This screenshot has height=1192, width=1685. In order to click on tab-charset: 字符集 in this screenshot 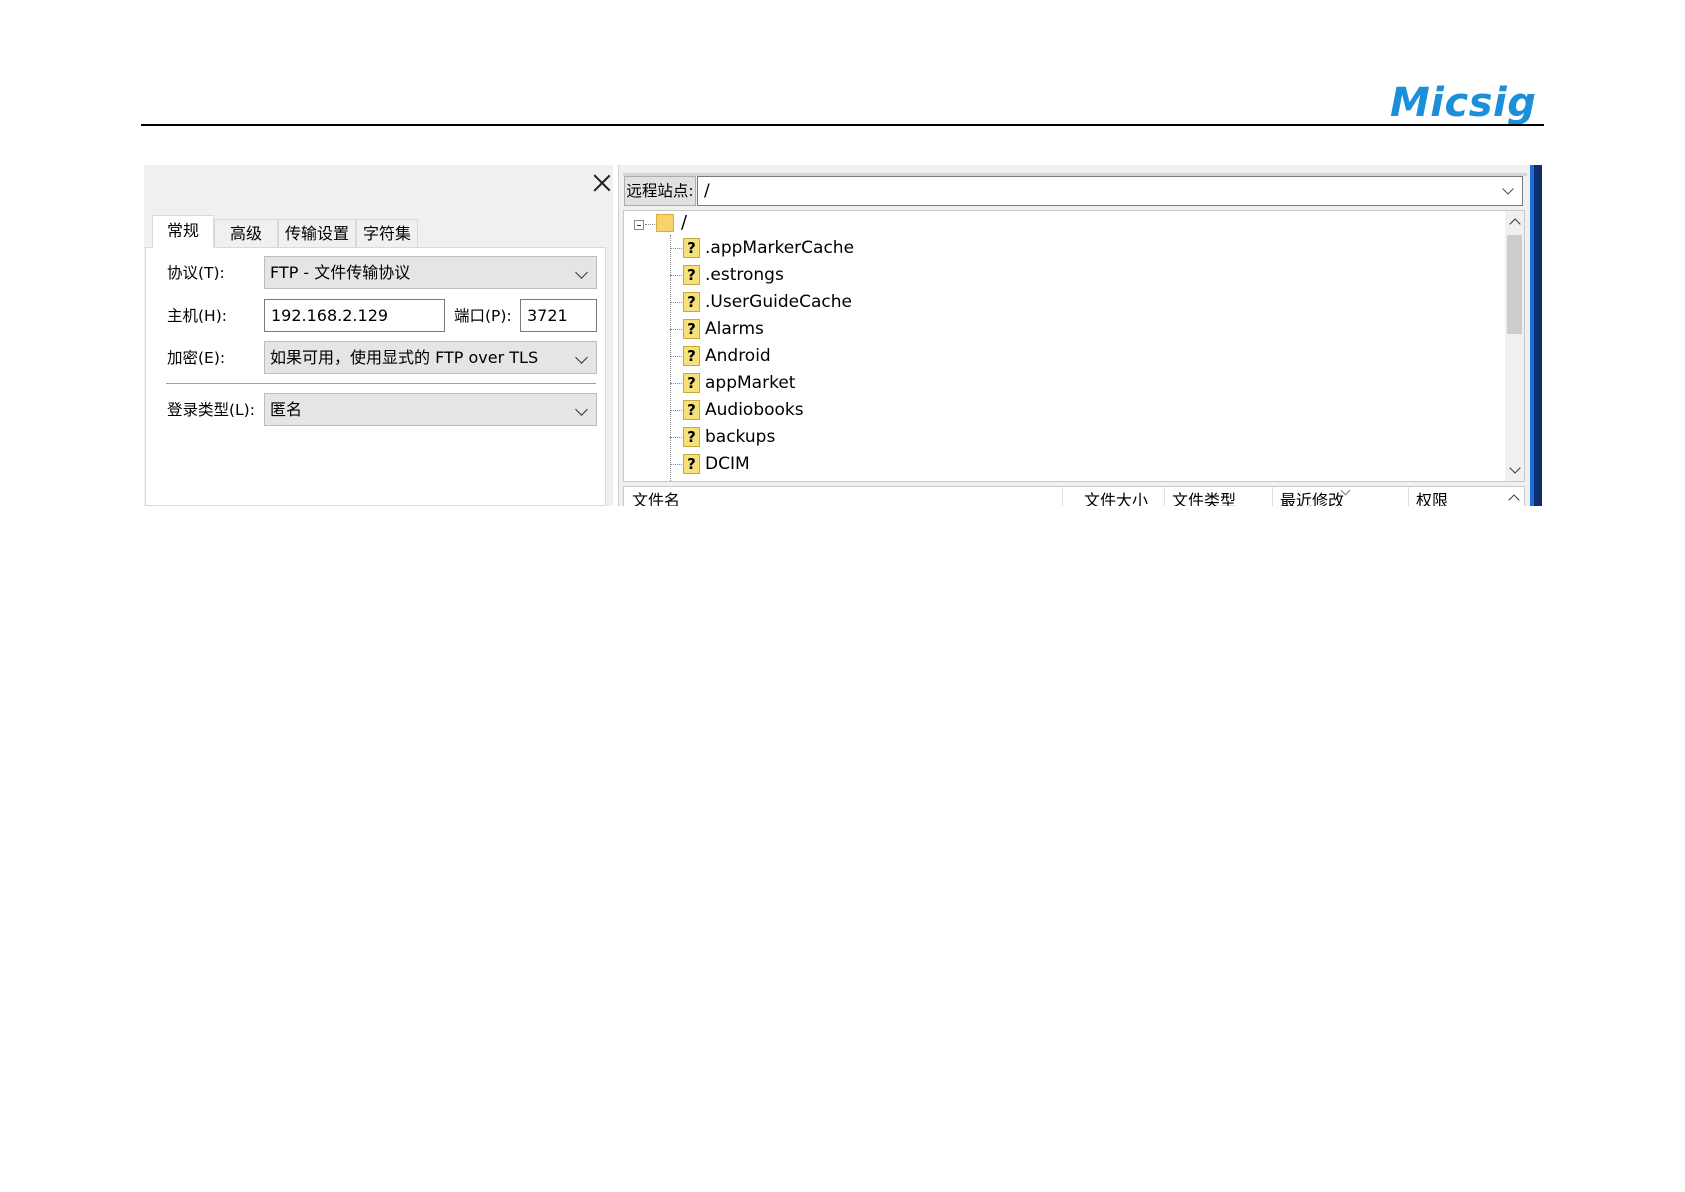, I will do `click(387, 233)`.